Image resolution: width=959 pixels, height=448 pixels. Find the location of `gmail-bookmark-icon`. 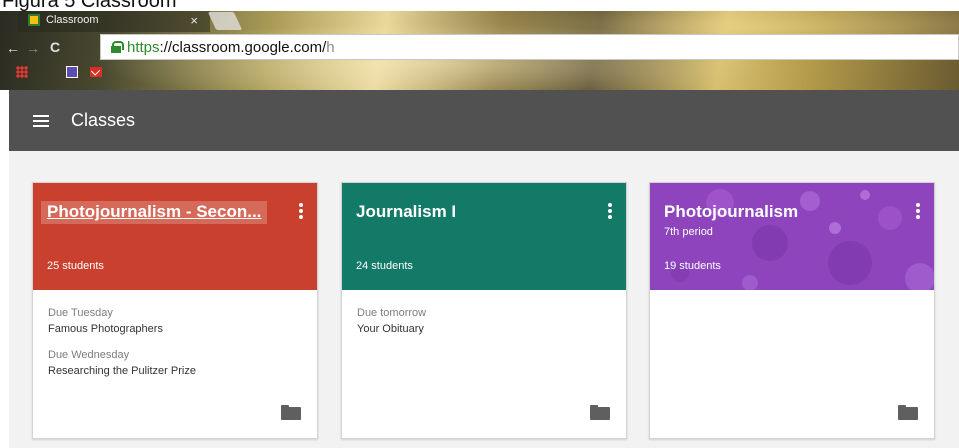

gmail-bookmark-icon is located at coordinates (96, 72).